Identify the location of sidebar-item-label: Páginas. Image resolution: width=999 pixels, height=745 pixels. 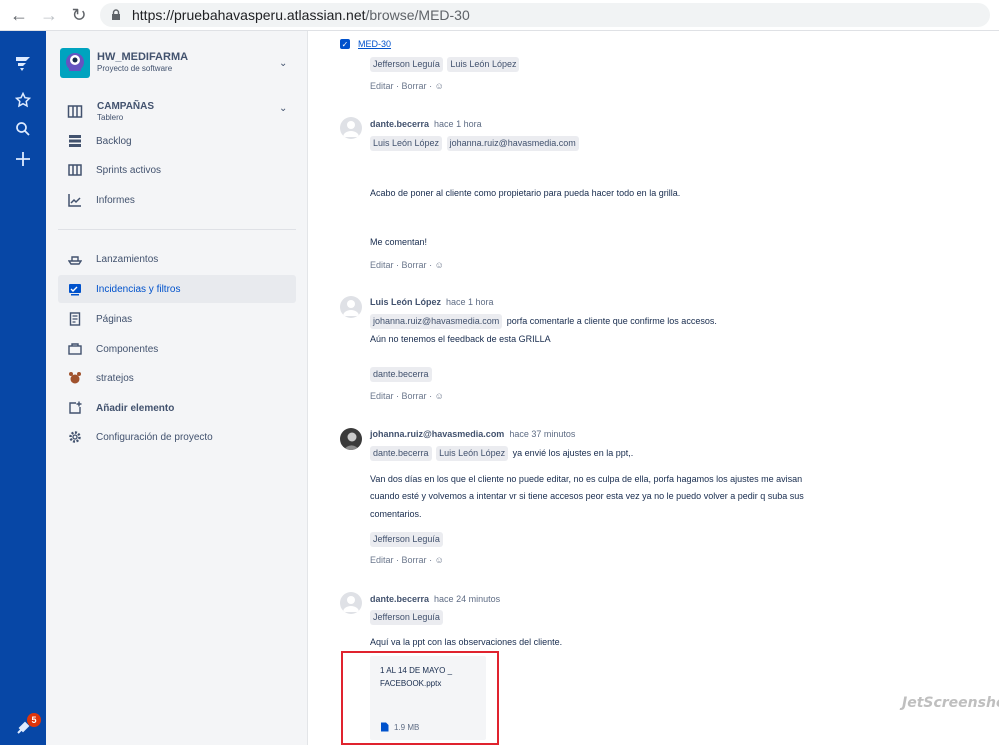
(114, 319).